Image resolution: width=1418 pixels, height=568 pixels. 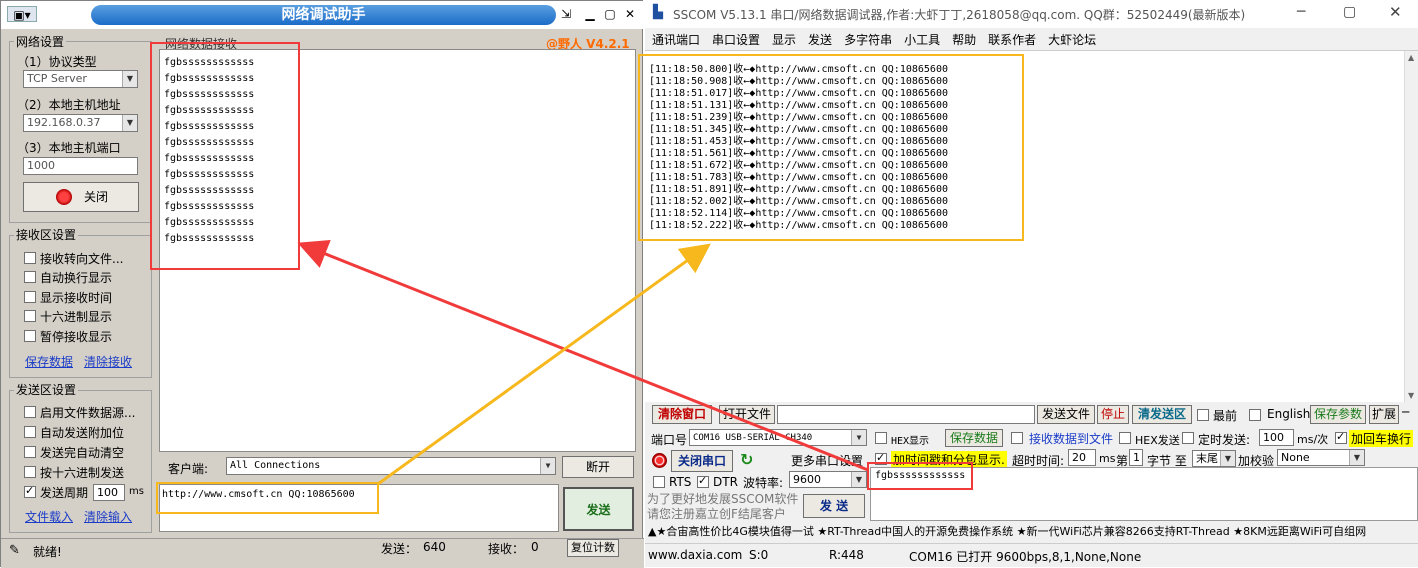 I want to click on pin-icon: ⇲, so click(x=566, y=14).